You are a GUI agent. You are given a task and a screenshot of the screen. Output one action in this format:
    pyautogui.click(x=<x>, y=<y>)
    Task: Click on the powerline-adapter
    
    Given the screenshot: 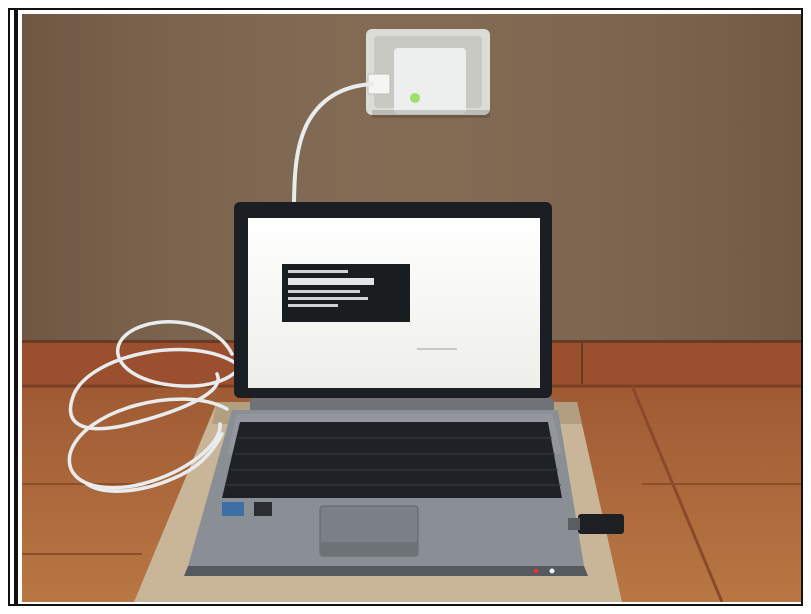 What is the action you would take?
    pyautogui.click(x=430, y=81)
    